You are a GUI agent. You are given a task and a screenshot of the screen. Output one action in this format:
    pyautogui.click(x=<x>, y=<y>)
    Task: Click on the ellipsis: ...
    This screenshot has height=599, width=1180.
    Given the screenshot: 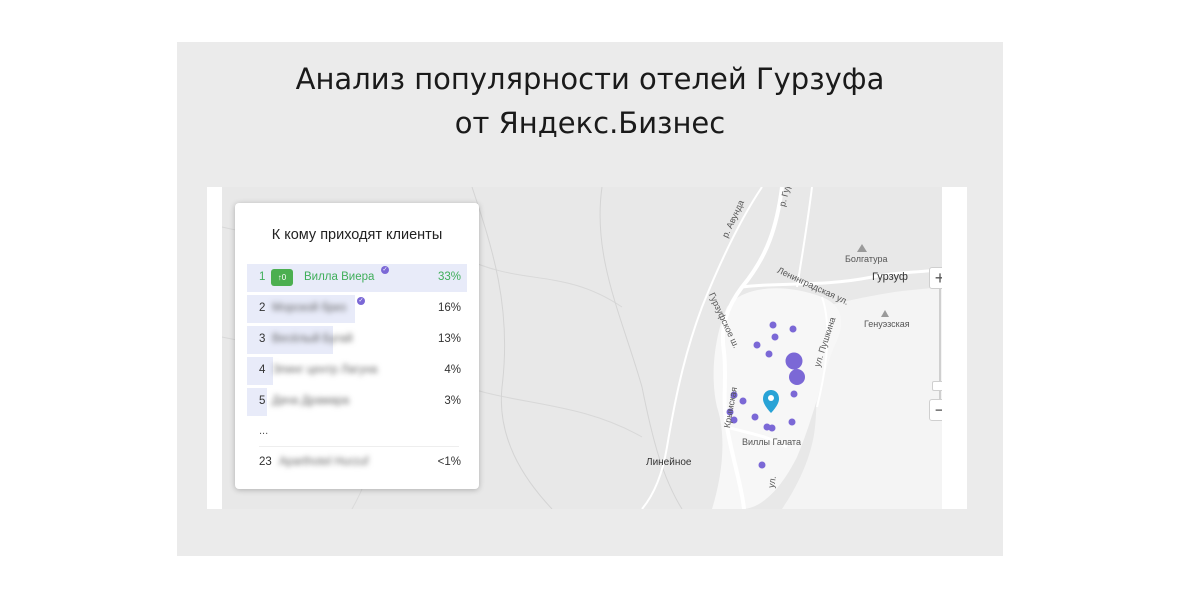 What is the action you would take?
    pyautogui.click(x=264, y=431)
    